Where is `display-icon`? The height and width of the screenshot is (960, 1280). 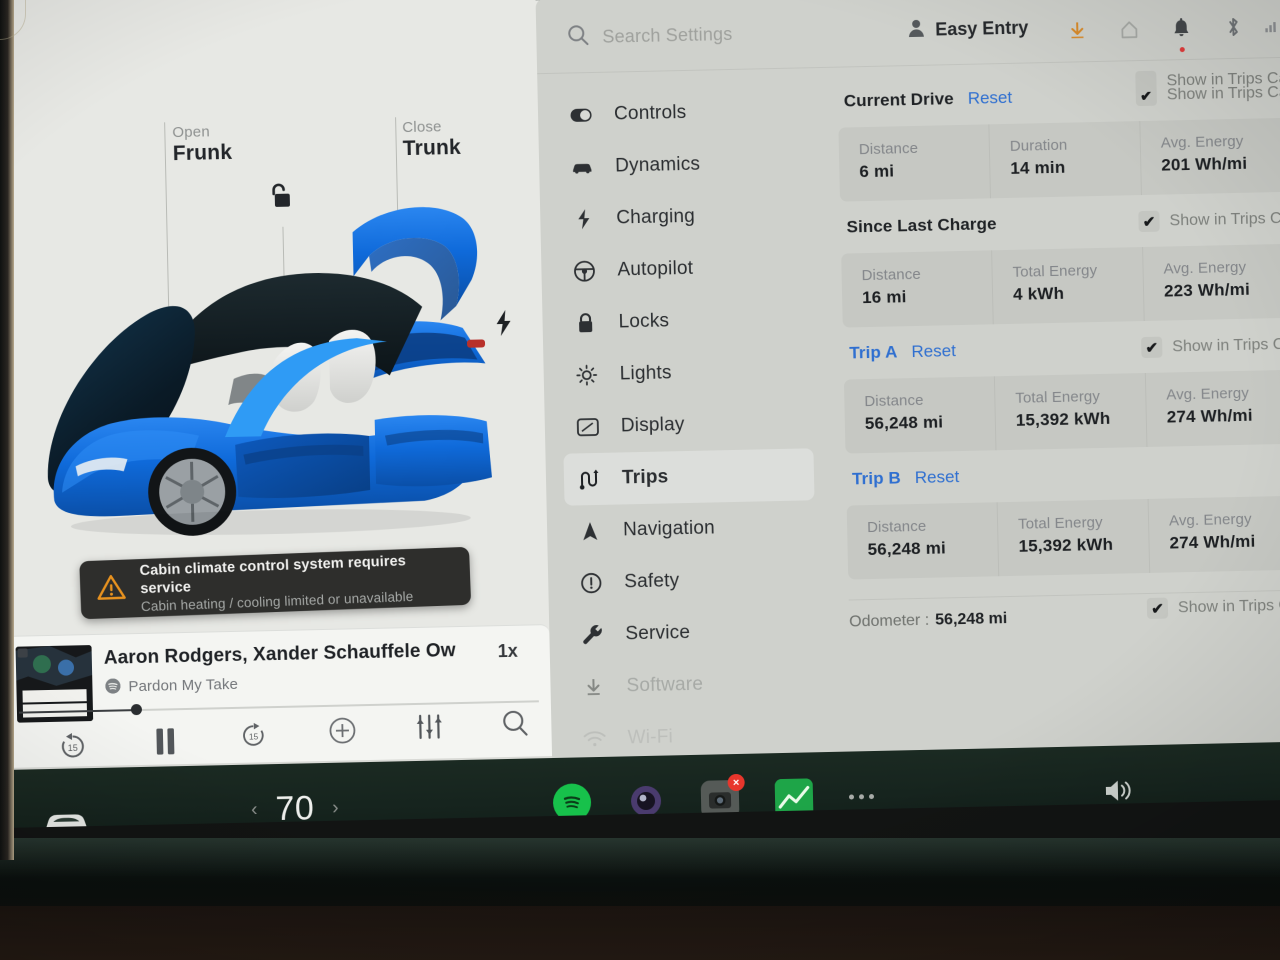 display-icon is located at coordinates (587, 427).